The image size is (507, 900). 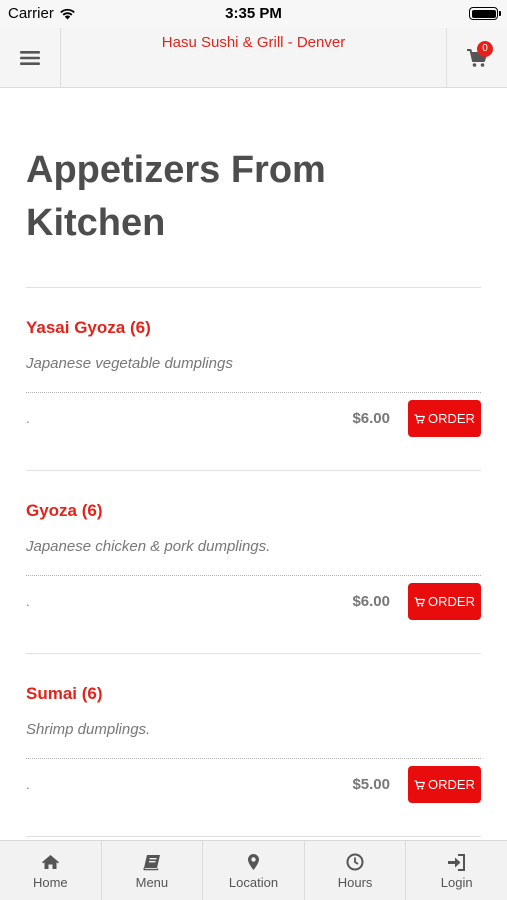 I want to click on tab-location: Location, so click(x=254, y=870).